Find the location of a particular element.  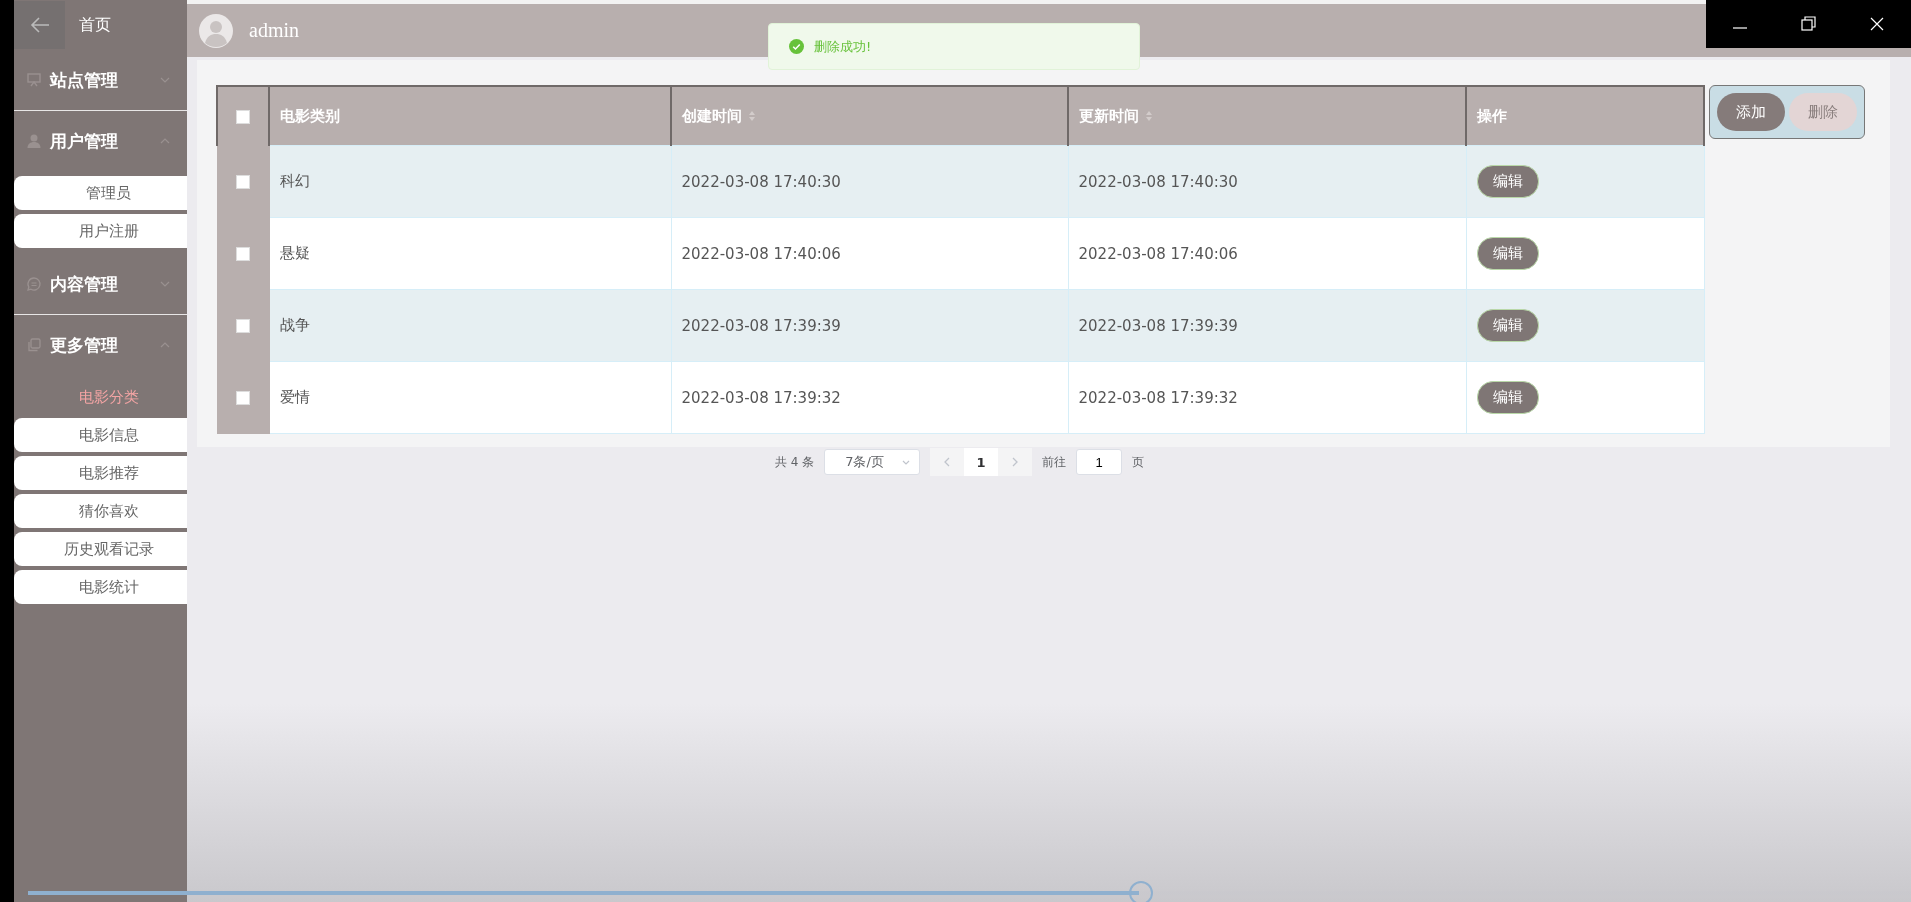

check-circle-icon is located at coordinates (796, 46).